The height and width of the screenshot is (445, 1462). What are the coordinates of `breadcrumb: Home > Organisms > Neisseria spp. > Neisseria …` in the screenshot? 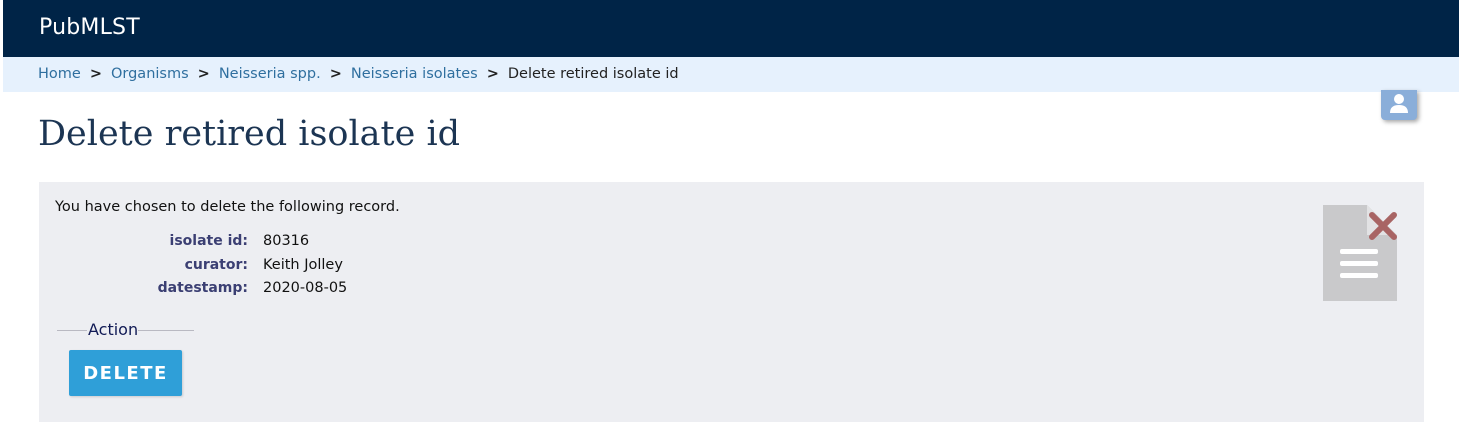 It's located at (731, 74).